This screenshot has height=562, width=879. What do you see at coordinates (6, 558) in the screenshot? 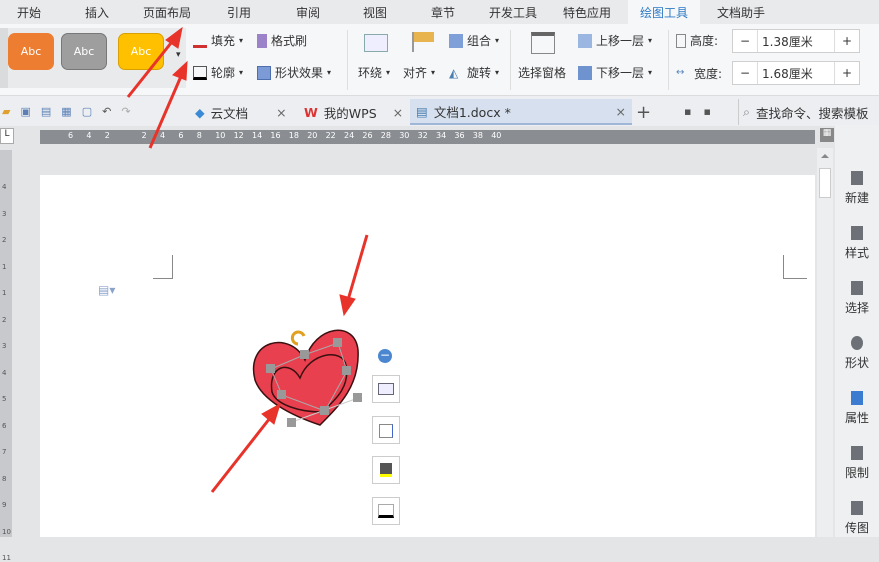
I see `vruler-tick-label: 11` at bounding box center [6, 558].